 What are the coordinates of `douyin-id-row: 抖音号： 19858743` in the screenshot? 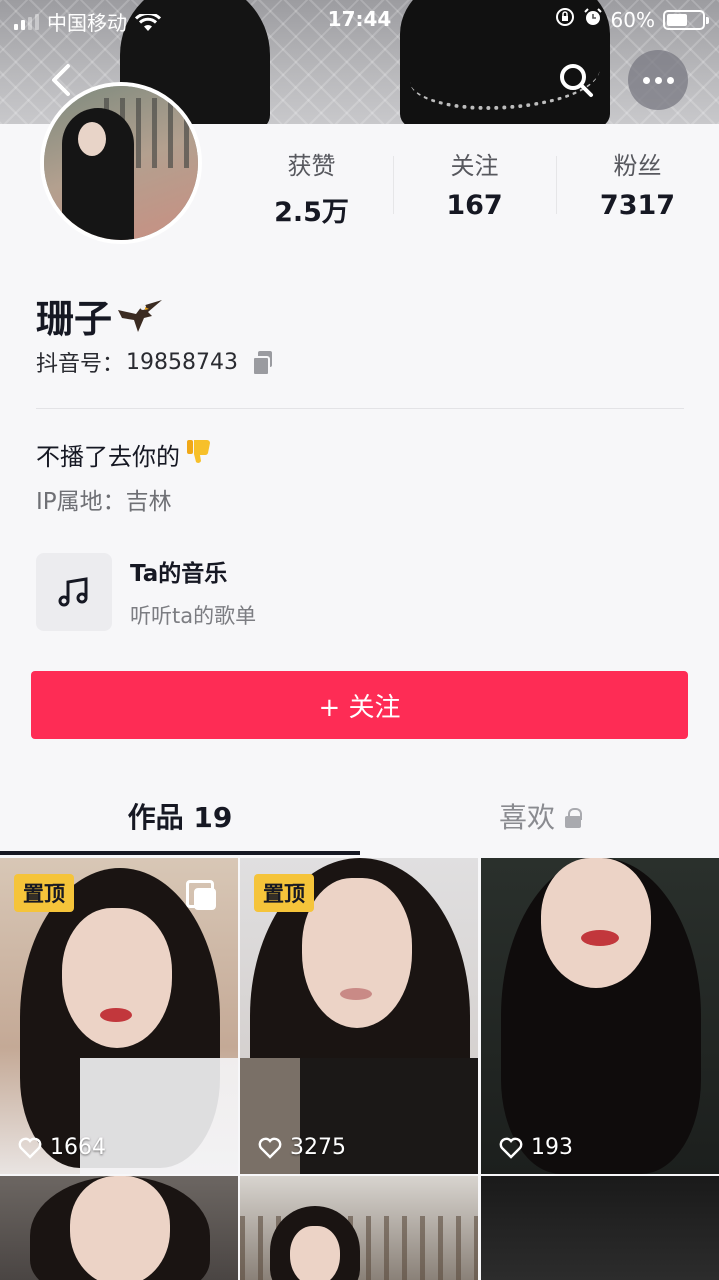 It's located at (155, 362).